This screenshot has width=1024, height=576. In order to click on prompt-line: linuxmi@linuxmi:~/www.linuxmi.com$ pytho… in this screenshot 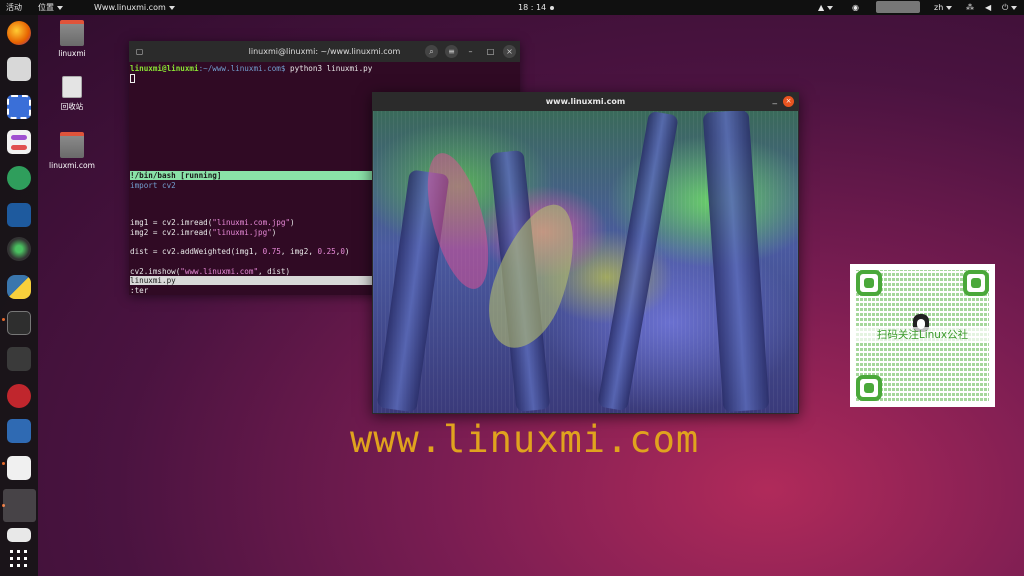, I will do `click(251, 68)`.